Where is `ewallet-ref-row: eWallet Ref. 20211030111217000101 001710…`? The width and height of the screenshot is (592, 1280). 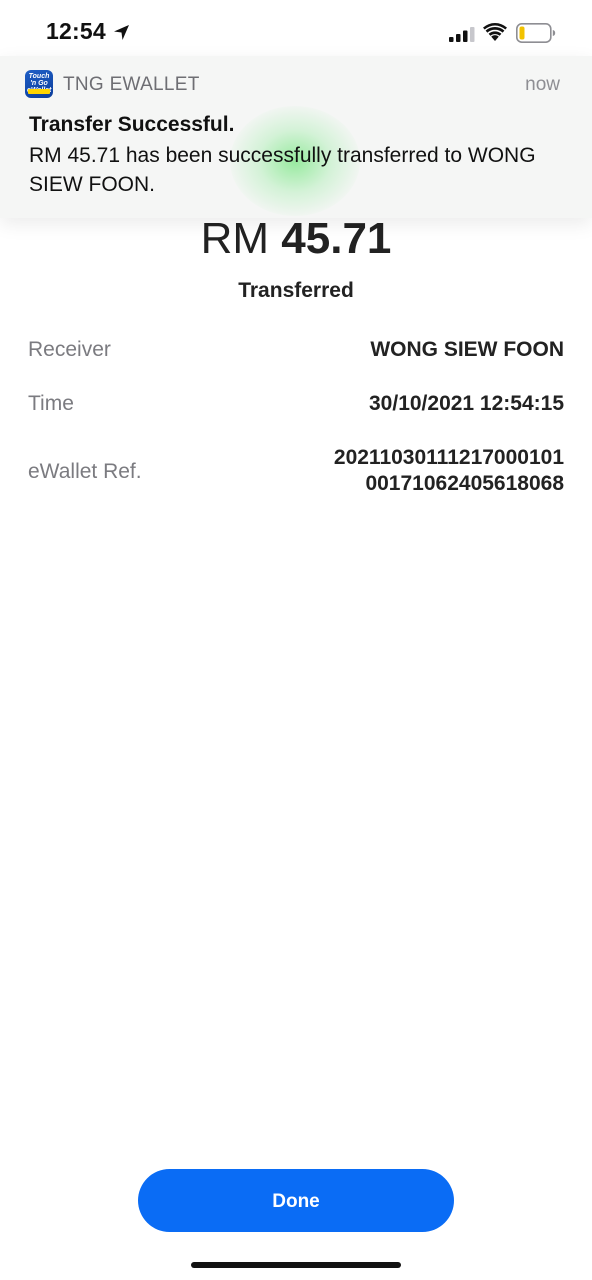 ewallet-ref-row: eWallet Ref. 20211030111217000101 001710… is located at coordinates (296, 471).